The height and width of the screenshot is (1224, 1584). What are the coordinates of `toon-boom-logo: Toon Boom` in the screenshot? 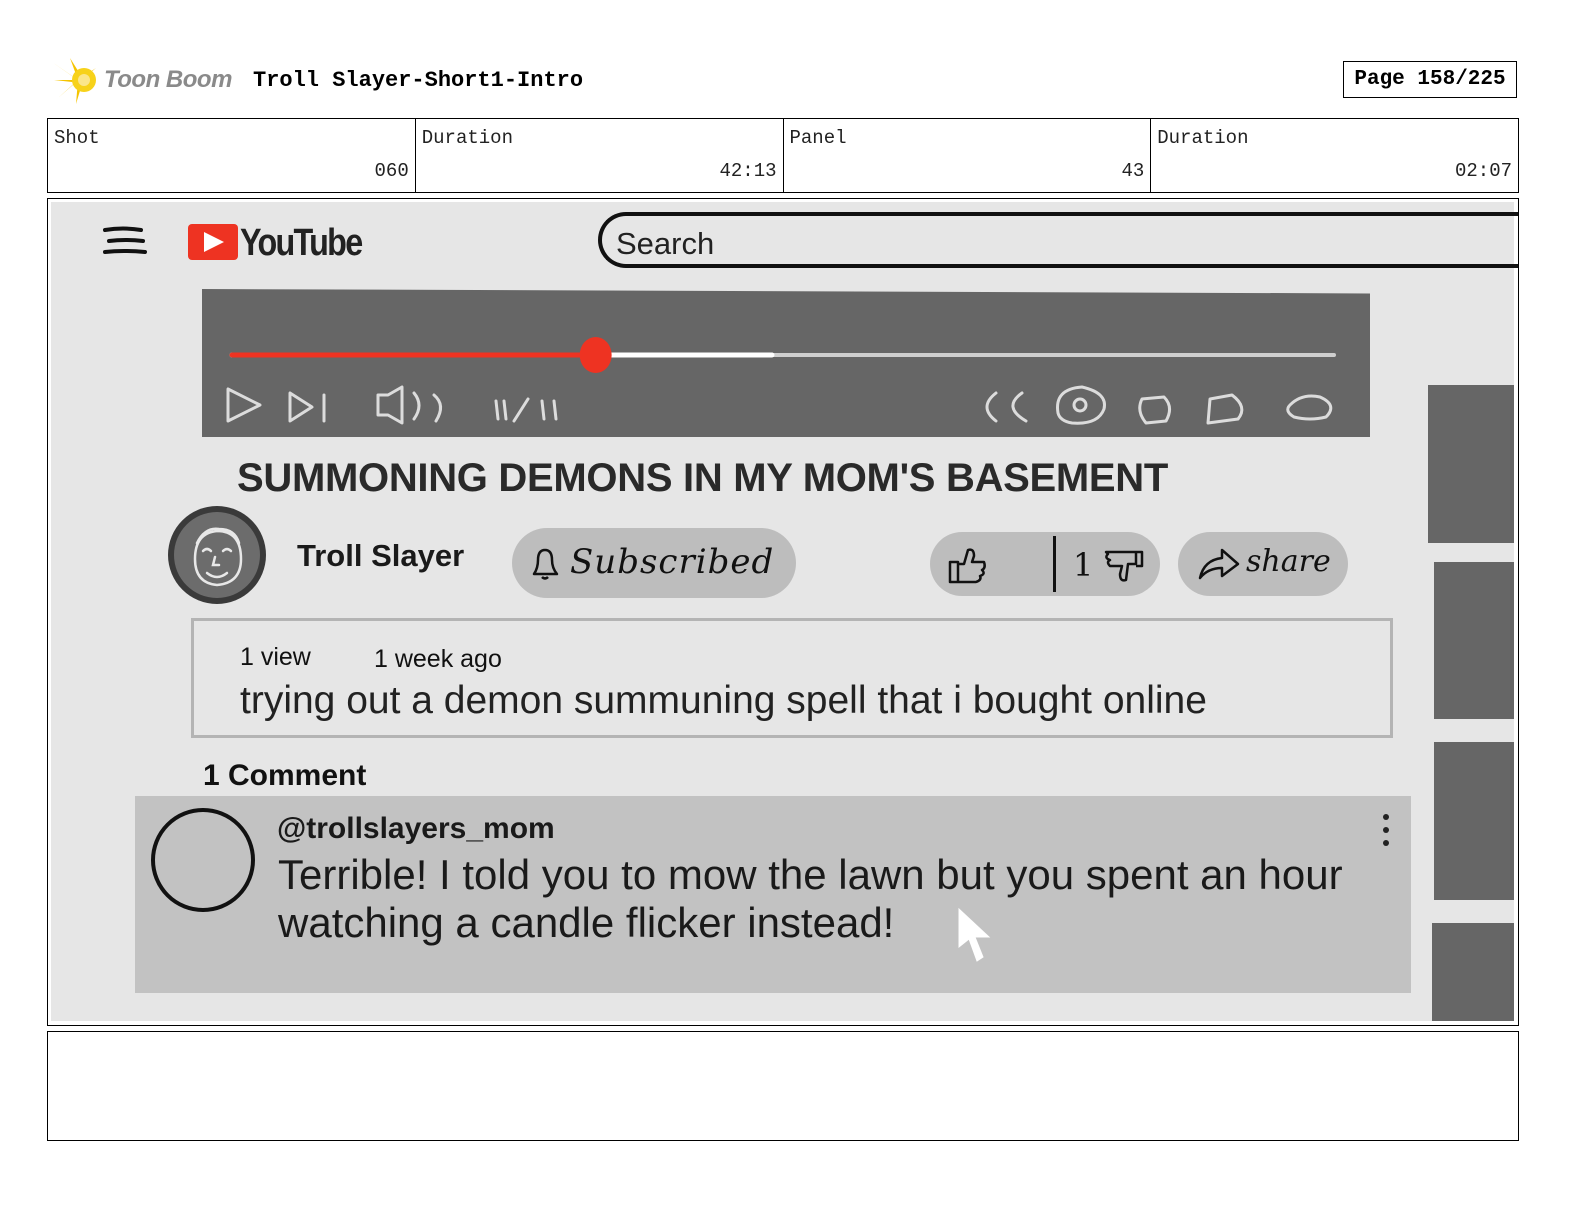 It's located at (145, 80).